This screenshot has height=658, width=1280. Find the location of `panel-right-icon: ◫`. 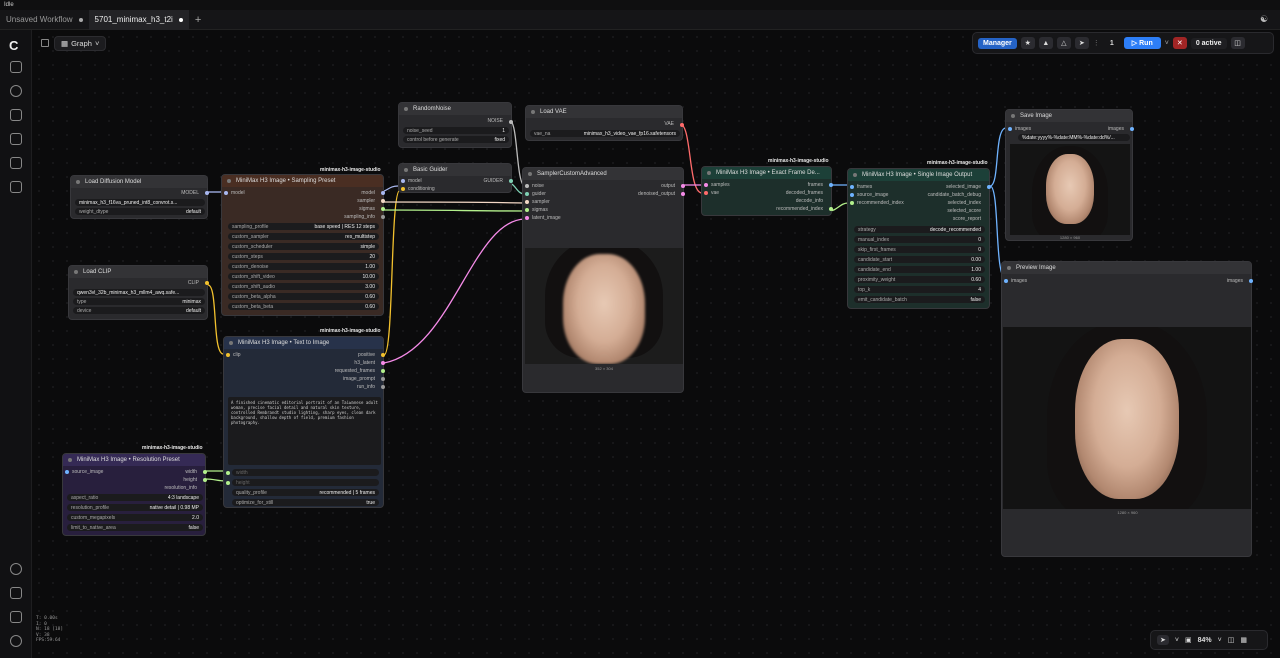

panel-right-icon: ◫ is located at coordinates (1237, 43).